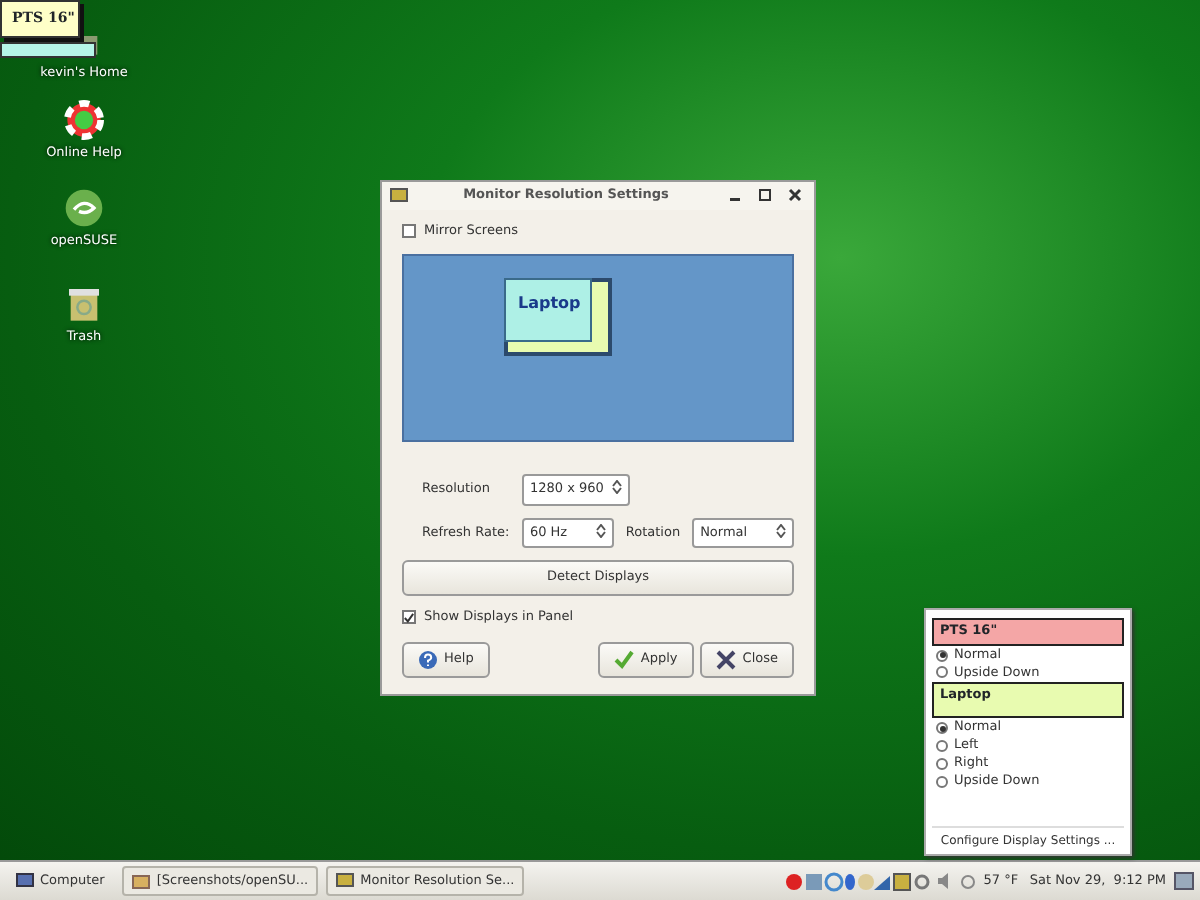 The height and width of the screenshot is (900, 1200). Describe the element at coordinates (765, 195) in the screenshot. I see `maximize-icon` at that location.